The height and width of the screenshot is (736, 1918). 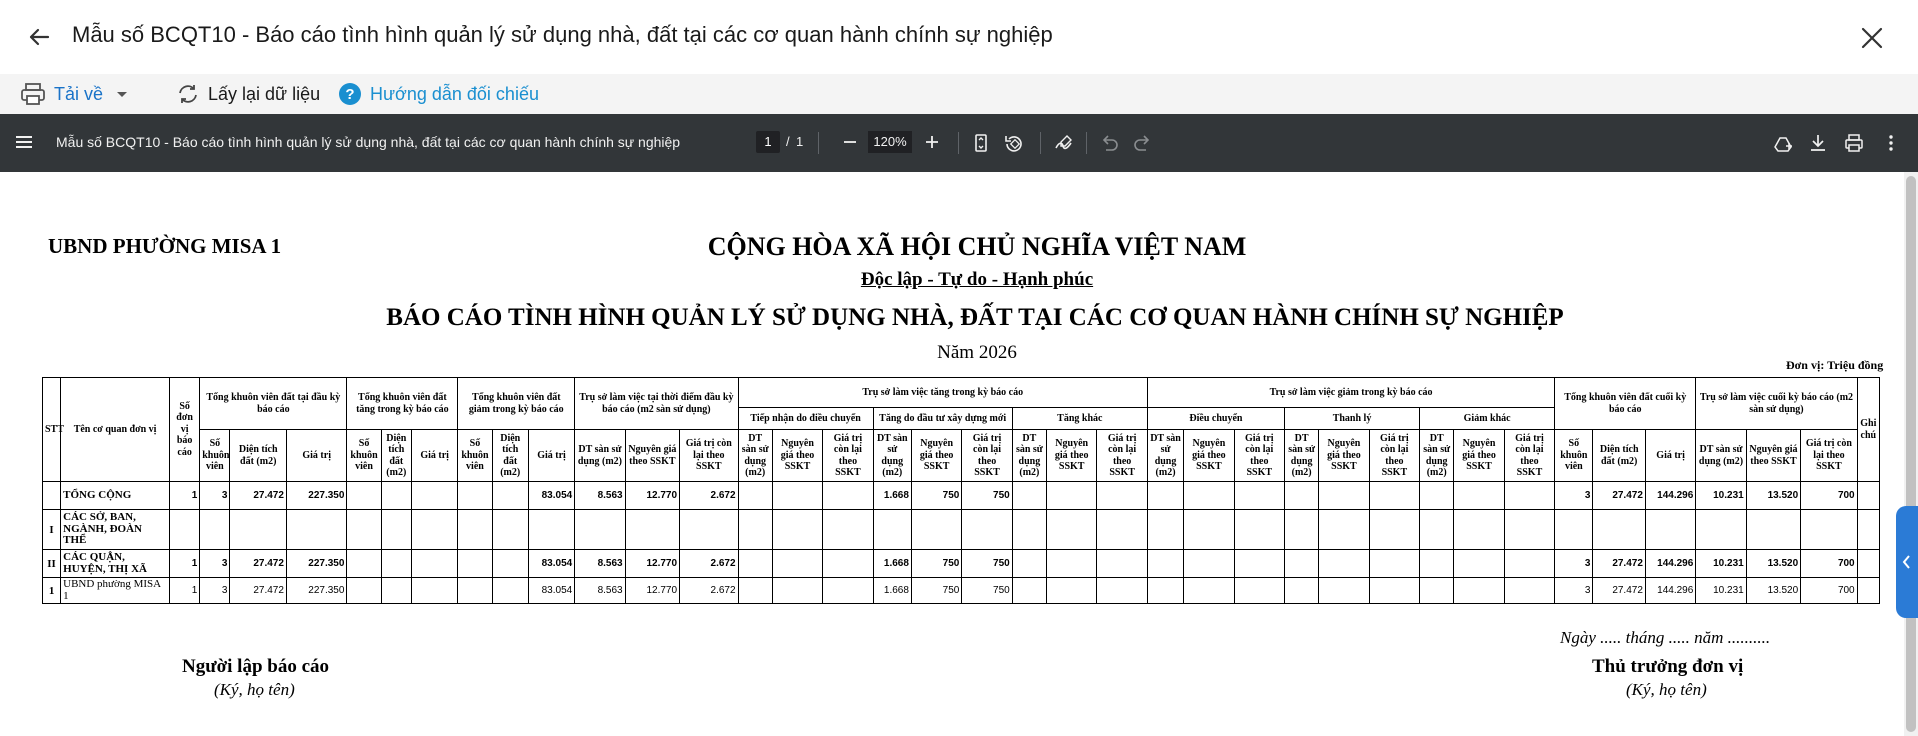 I want to click on menu-icon, so click(x=24, y=142).